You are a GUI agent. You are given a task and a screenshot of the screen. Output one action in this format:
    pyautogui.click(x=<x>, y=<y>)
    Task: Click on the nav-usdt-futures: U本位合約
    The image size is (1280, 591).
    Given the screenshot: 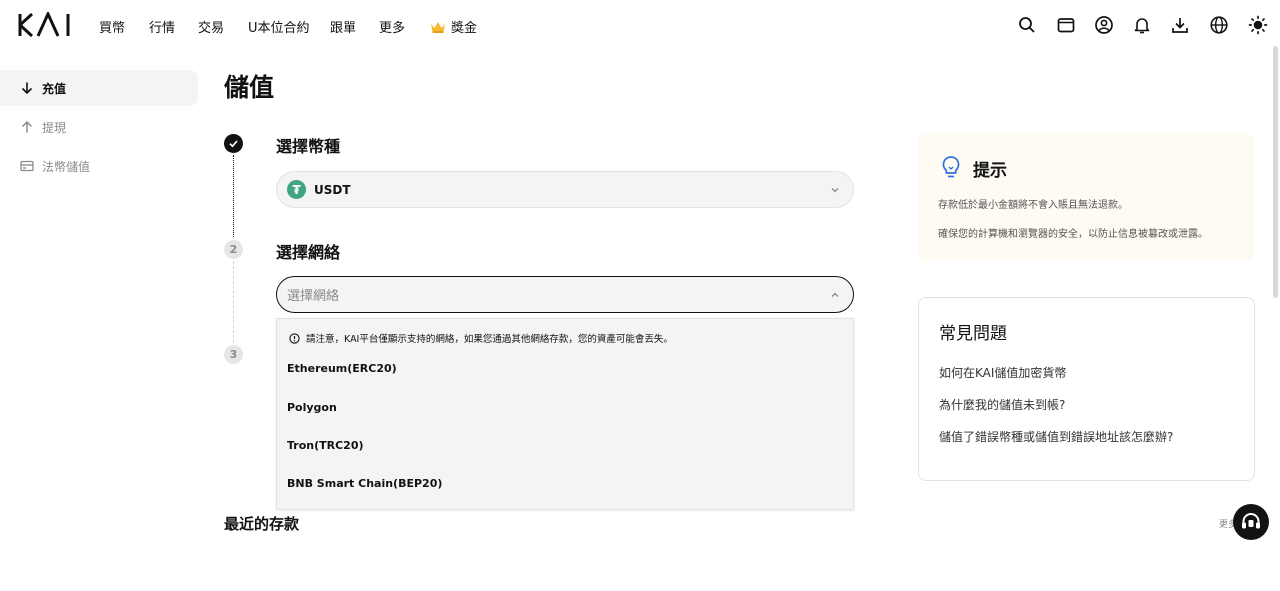 What is the action you would take?
    pyautogui.click(x=279, y=26)
    